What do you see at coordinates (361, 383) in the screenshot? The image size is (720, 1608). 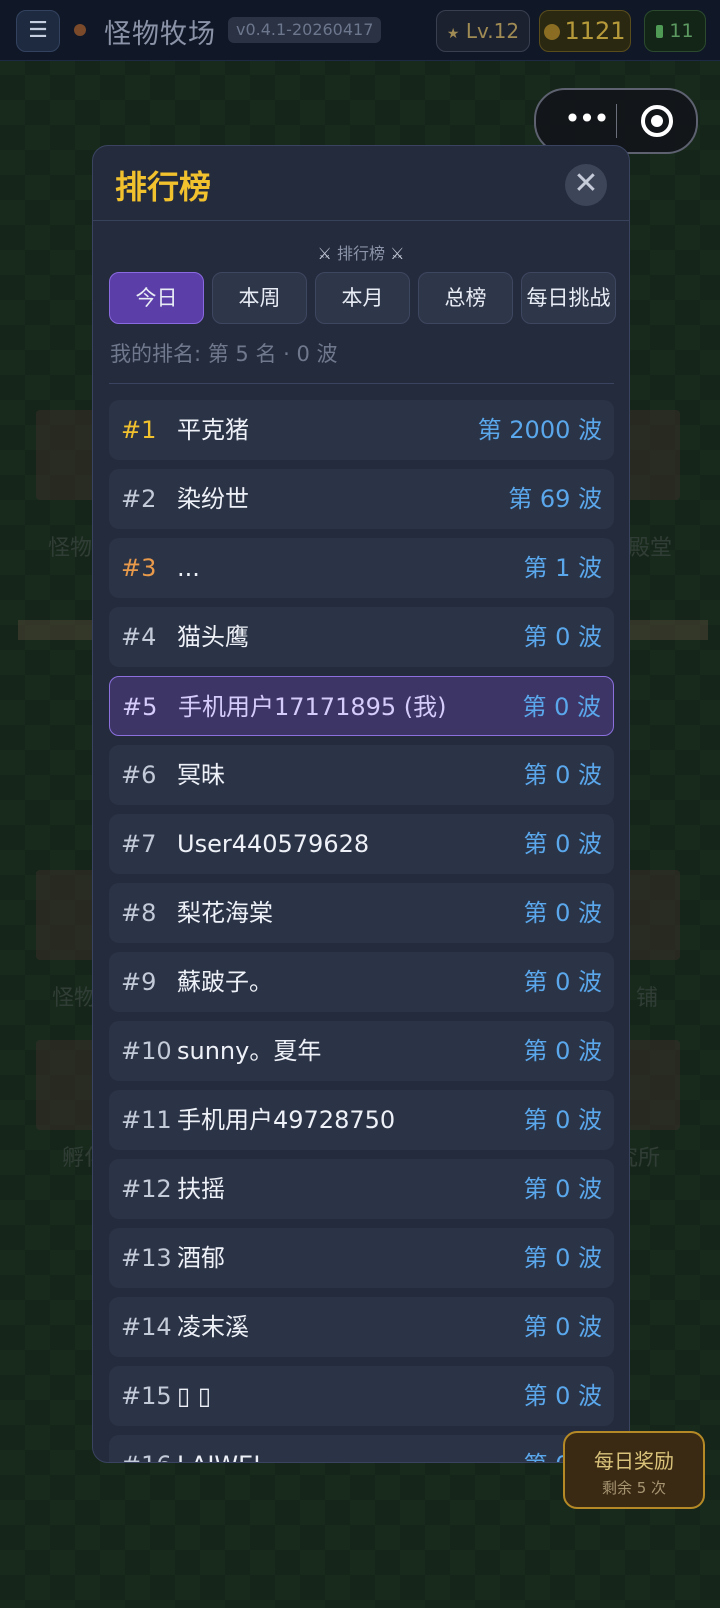 I see `list-divider` at bounding box center [361, 383].